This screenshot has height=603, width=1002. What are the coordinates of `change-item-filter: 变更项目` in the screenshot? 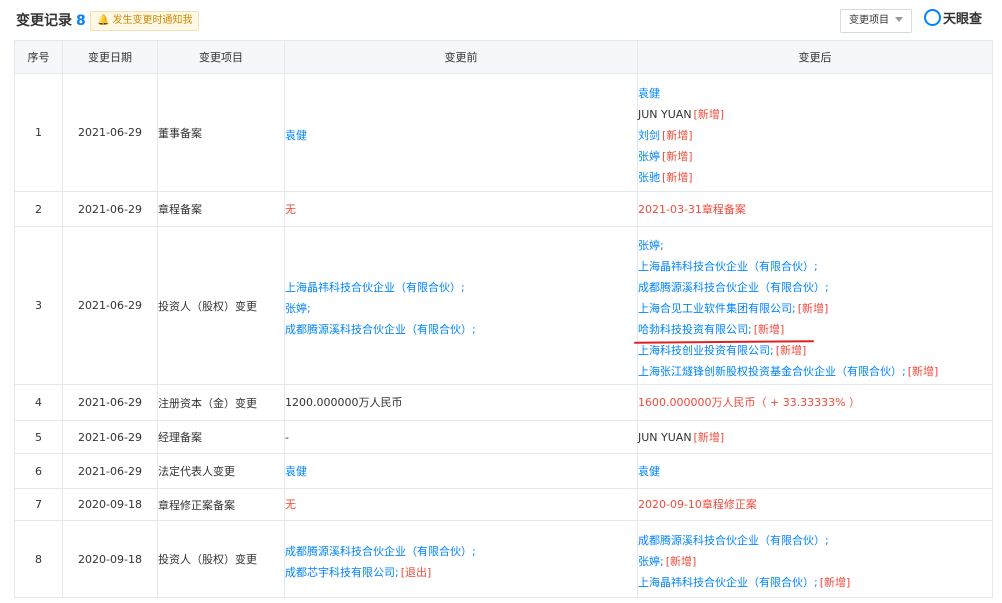 It's located at (876, 21).